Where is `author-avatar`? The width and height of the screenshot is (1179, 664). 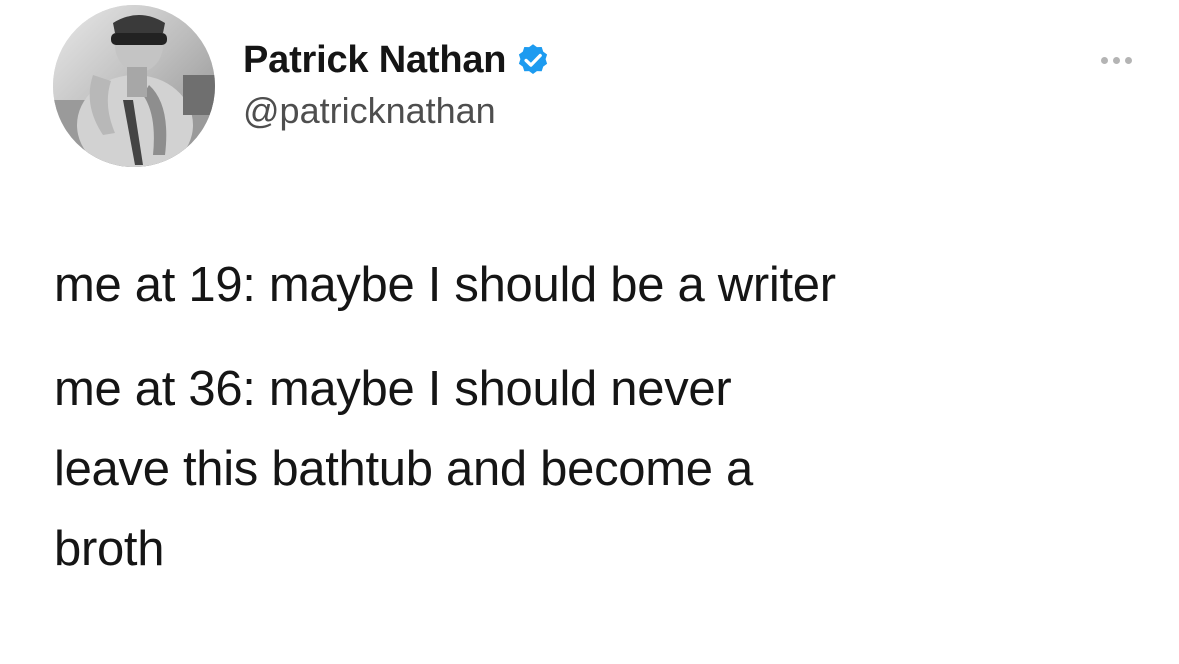 author-avatar is located at coordinates (134, 86).